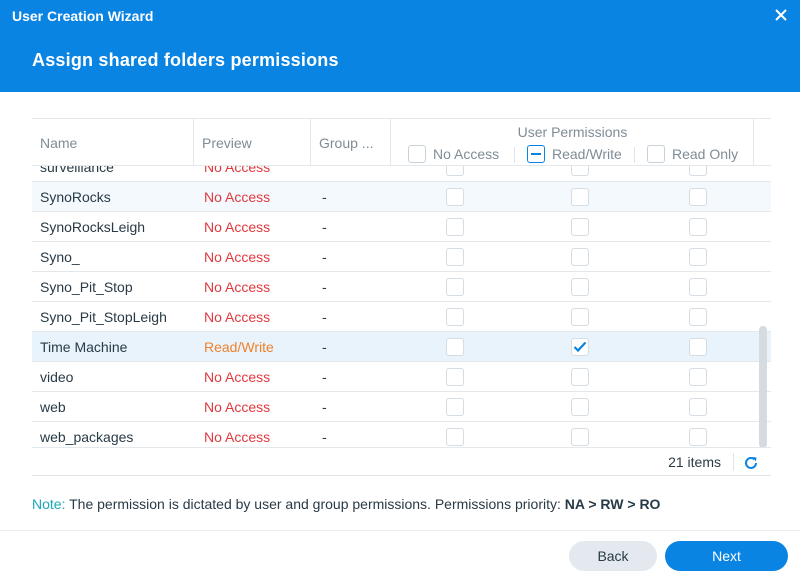 Image resolution: width=800 pixels, height=579 pixels. I want to click on wizard-title: User Creation Wizard, so click(83, 16).